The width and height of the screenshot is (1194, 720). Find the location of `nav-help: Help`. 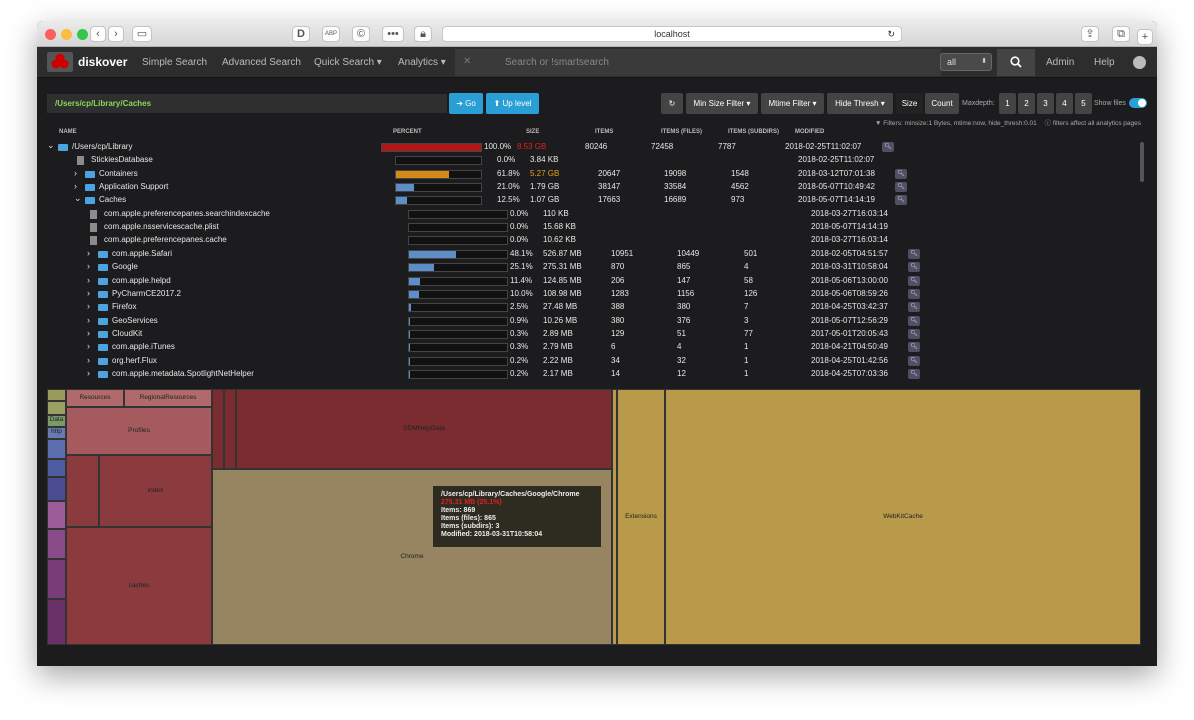

nav-help: Help is located at coordinates (1104, 62).